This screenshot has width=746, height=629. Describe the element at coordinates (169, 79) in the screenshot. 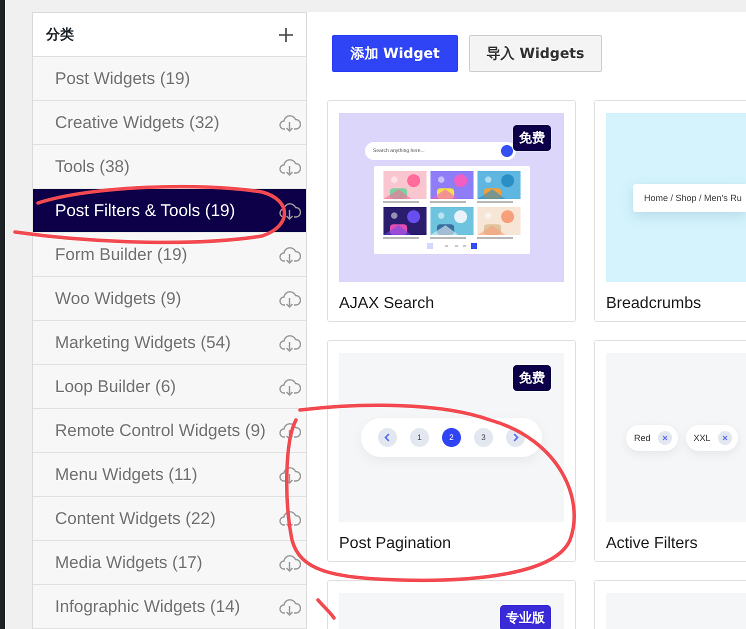

I see `category-item: Post Widgets (19)` at that location.